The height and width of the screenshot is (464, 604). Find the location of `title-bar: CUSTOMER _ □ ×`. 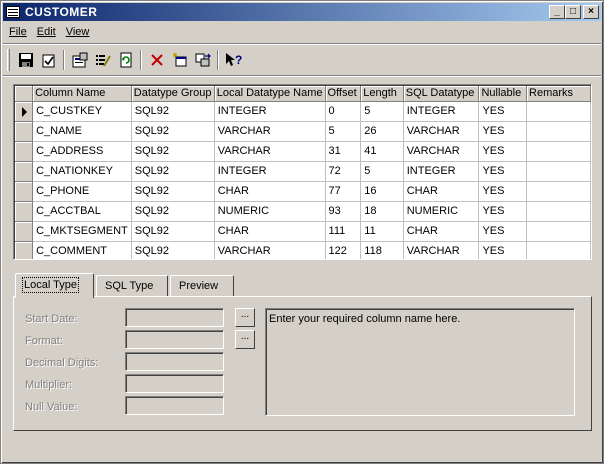

title-bar: CUSTOMER _ □ × is located at coordinates (302, 12).